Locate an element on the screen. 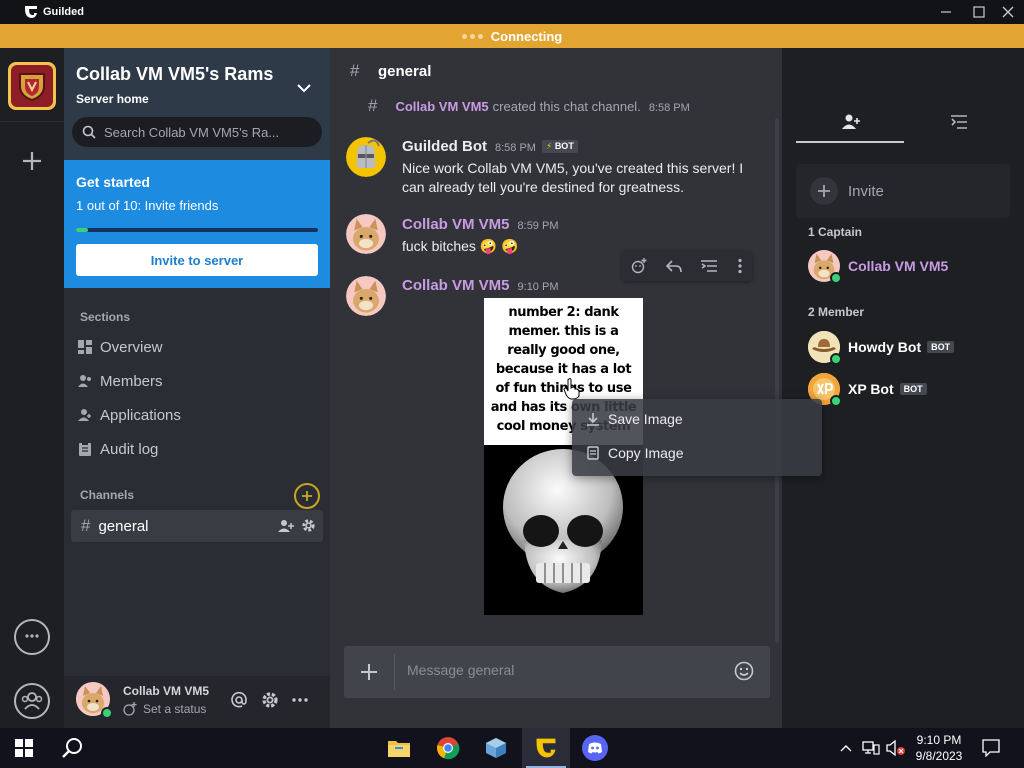 The width and height of the screenshot is (1024, 768). minimize-icon is located at coordinates (946, 12).